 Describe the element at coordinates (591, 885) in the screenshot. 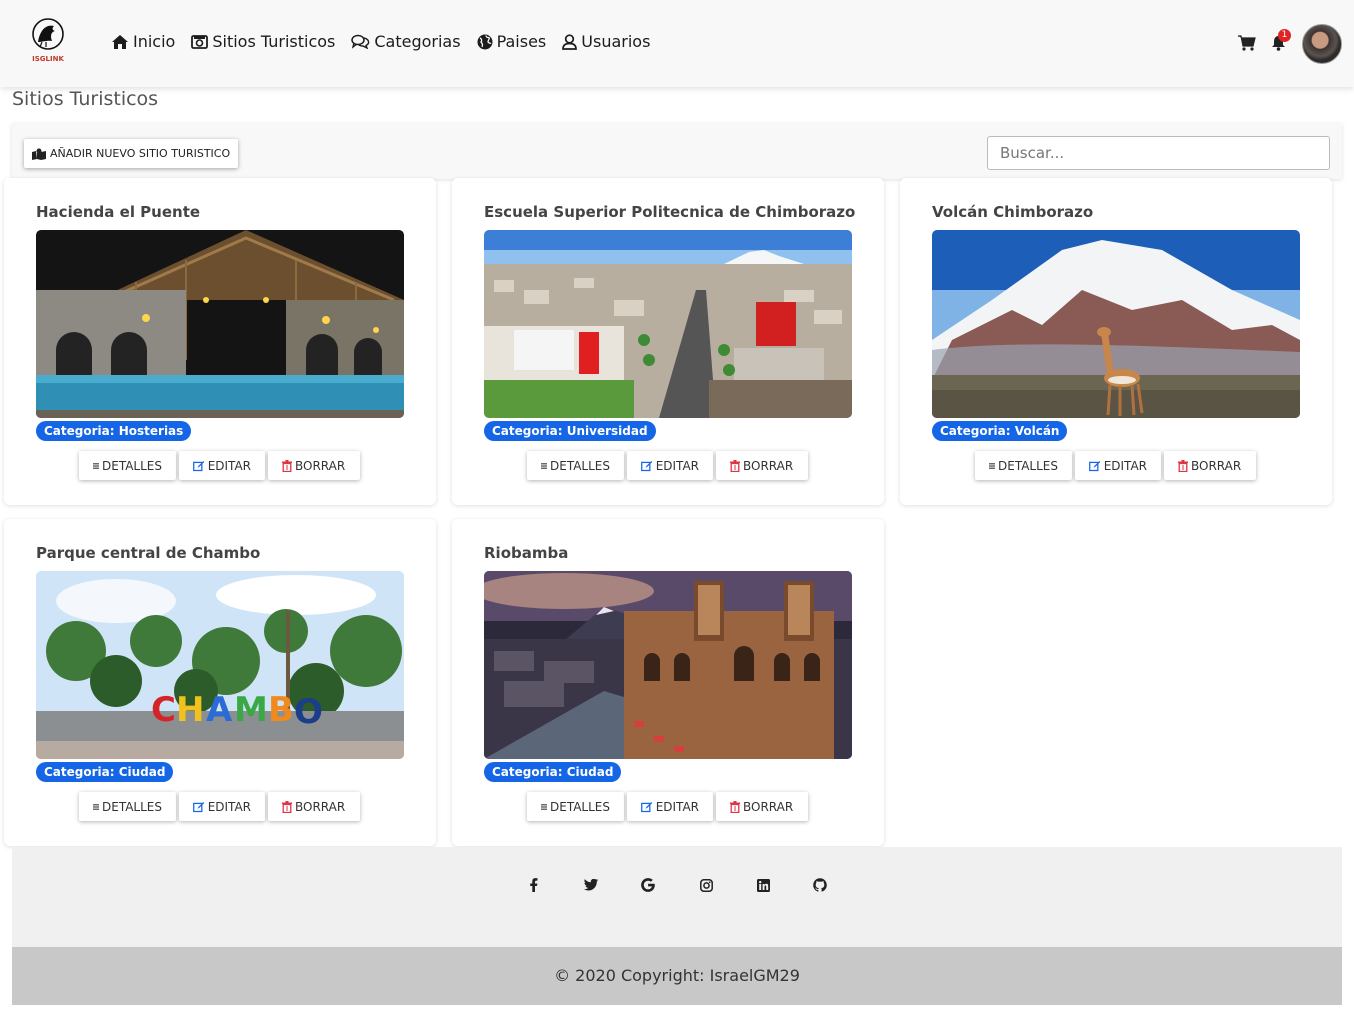

I see `twitter-icon` at that location.